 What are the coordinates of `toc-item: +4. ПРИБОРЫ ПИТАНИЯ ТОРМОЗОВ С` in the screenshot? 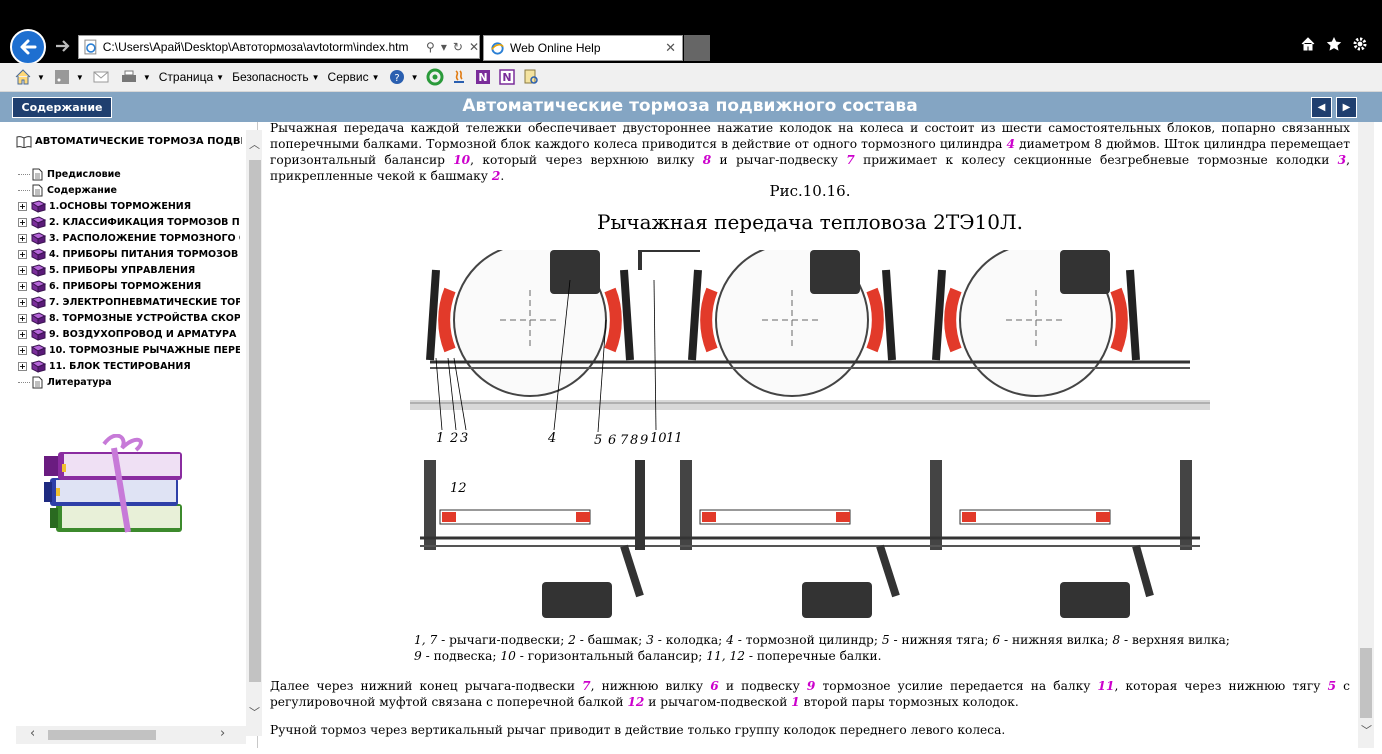 It's located at (129, 254).